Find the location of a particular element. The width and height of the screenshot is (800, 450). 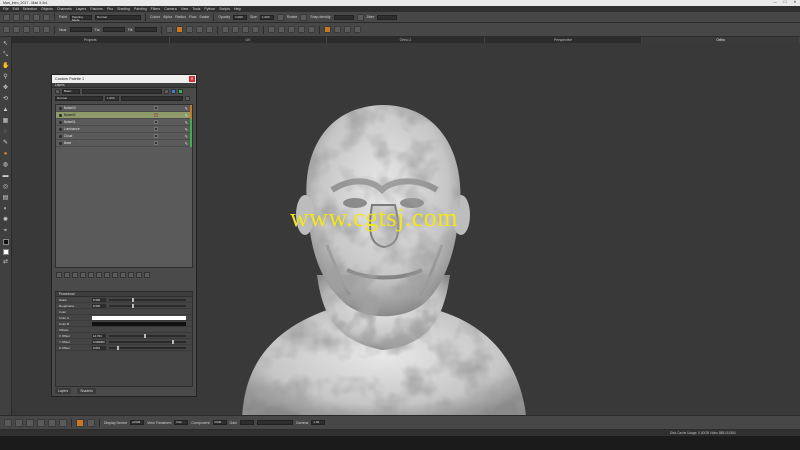

colors-label: Colors is located at coordinates (155, 17).